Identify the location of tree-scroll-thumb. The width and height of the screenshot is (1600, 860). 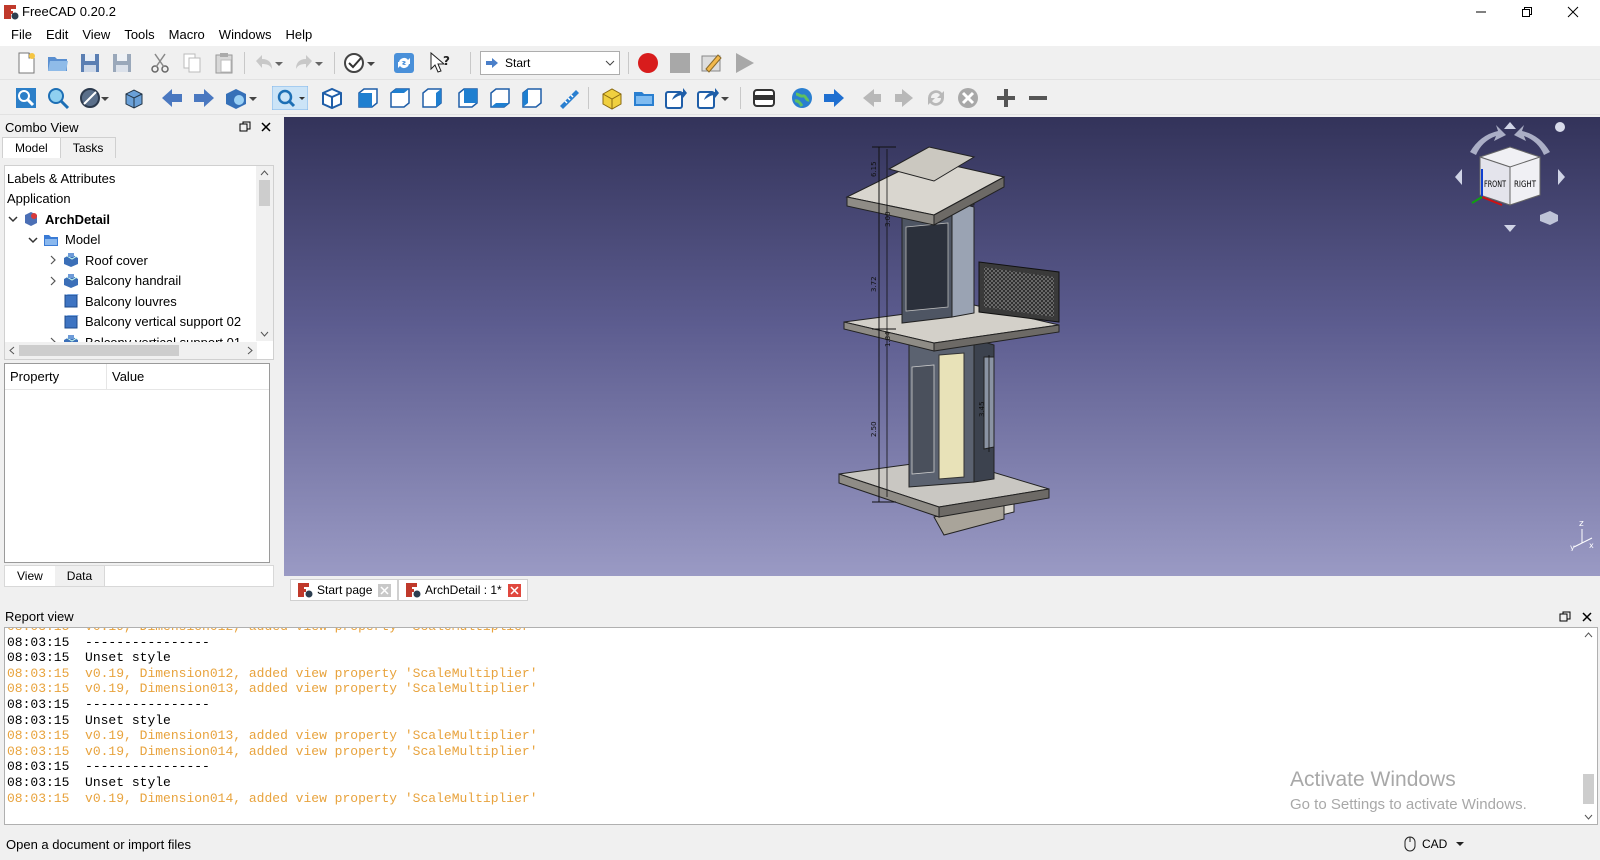
(264, 193).